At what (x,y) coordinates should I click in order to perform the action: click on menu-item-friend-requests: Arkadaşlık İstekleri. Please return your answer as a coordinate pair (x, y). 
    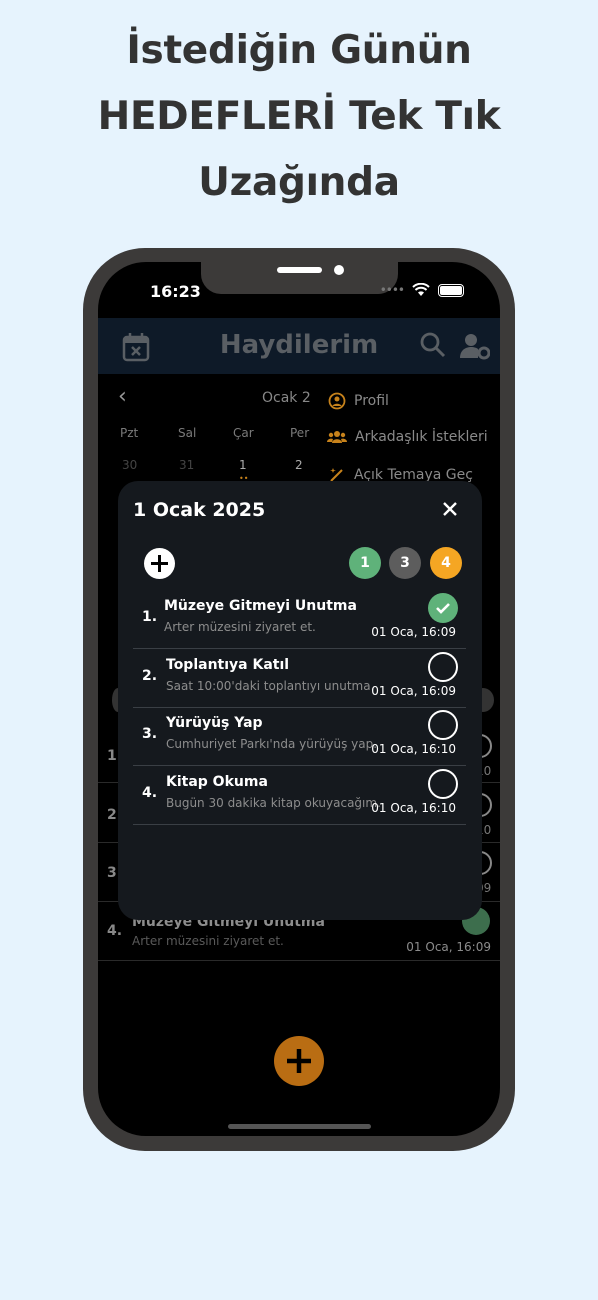
    Looking at the image, I should click on (407, 437).